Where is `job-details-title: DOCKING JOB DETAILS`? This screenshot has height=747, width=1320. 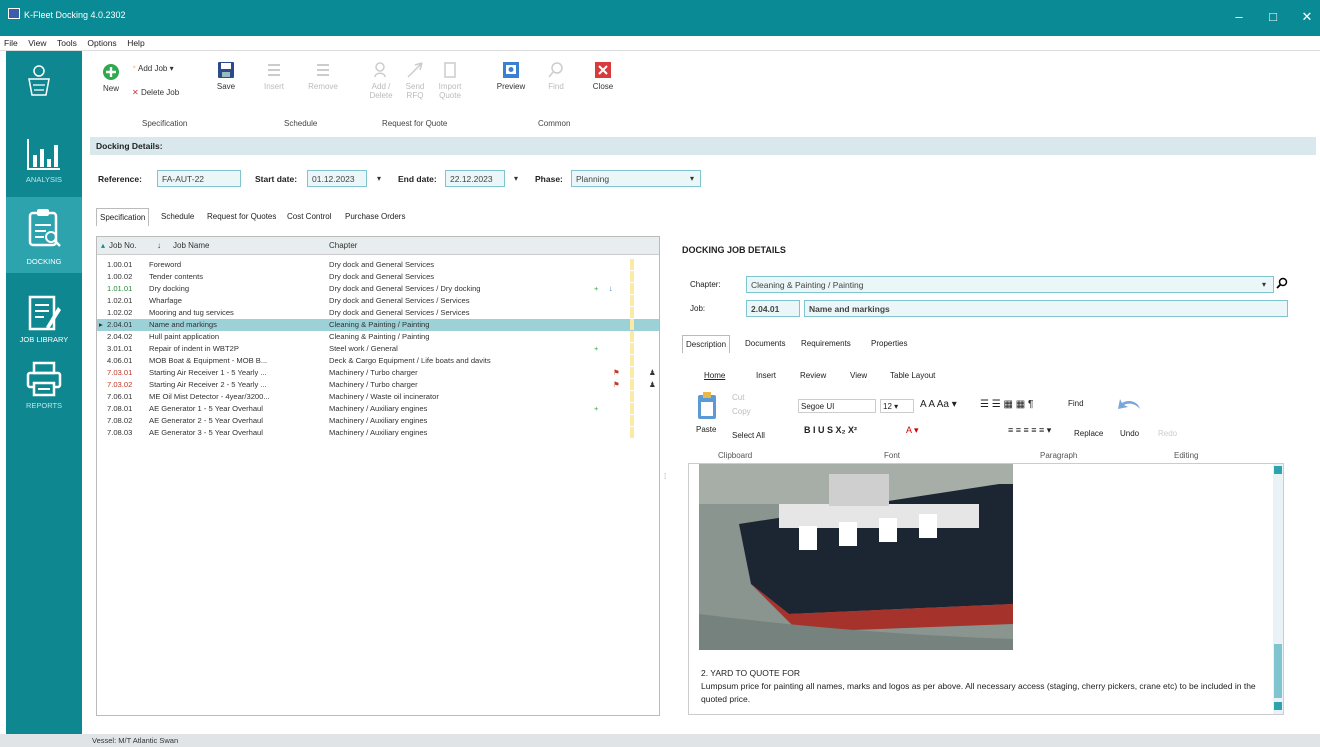 job-details-title: DOCKING JOB DETAILS is located at coordinates (734, 250).